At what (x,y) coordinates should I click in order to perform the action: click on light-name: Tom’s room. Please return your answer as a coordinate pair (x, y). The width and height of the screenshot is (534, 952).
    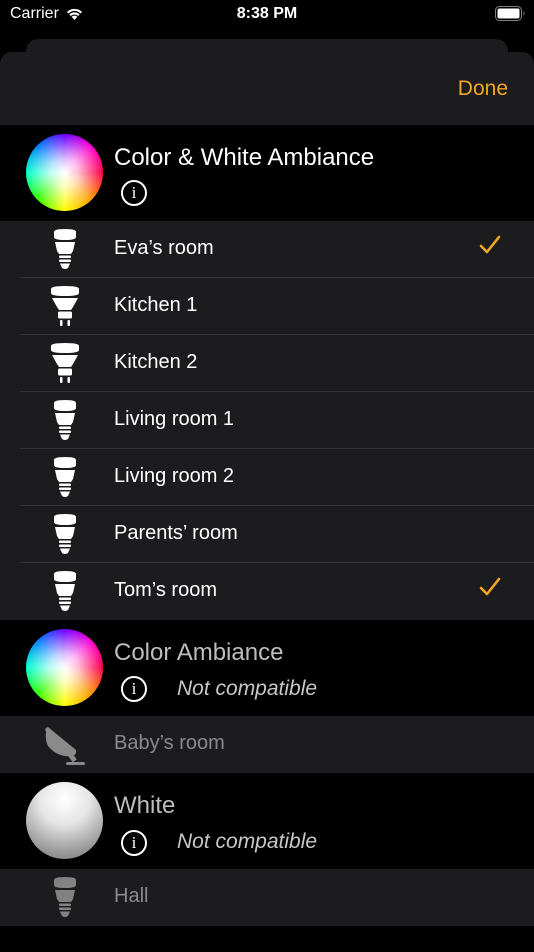
    Looking at the image, I should click on (165, 590).